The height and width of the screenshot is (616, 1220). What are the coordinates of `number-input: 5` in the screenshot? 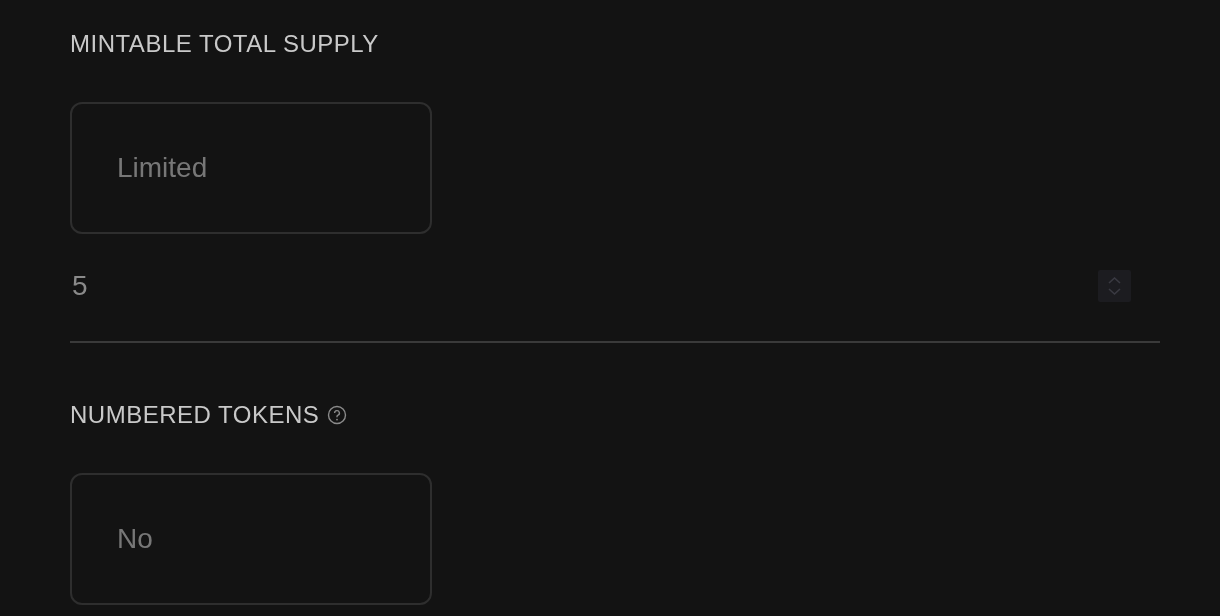 It's located at (615, 298).